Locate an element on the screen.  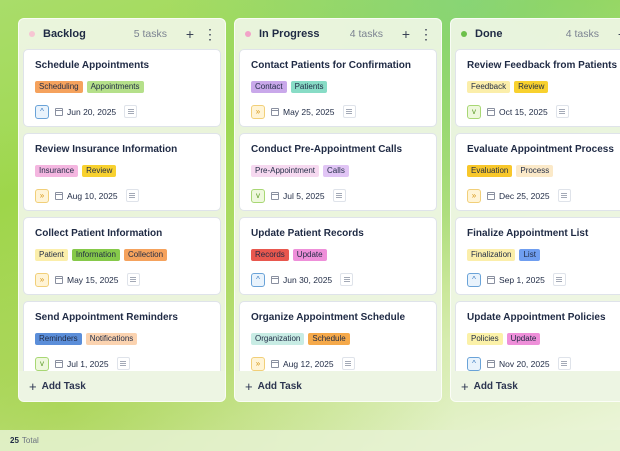
task-meta: » May 25, 2025 is located at coordinates (338, 111).